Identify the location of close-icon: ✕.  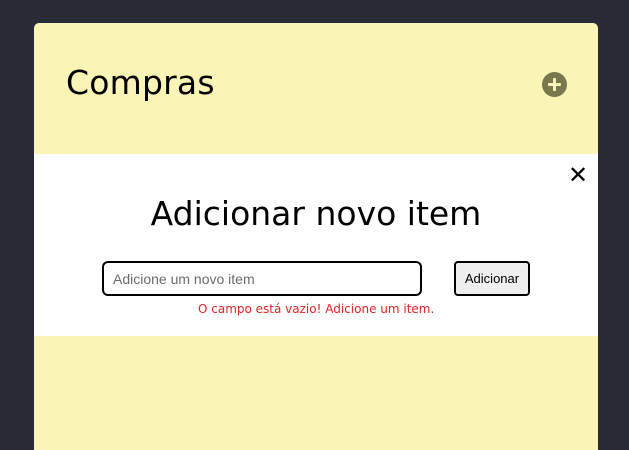
(578, 175).